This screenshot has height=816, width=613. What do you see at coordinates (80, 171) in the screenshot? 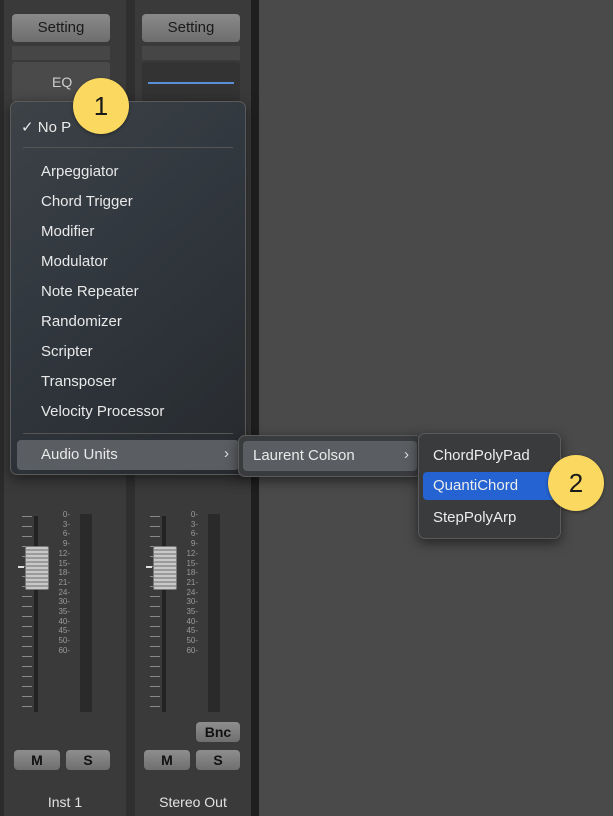
I see `menu-item-arpeggiator: Arpeggiator` at bounding box center [80, 171].